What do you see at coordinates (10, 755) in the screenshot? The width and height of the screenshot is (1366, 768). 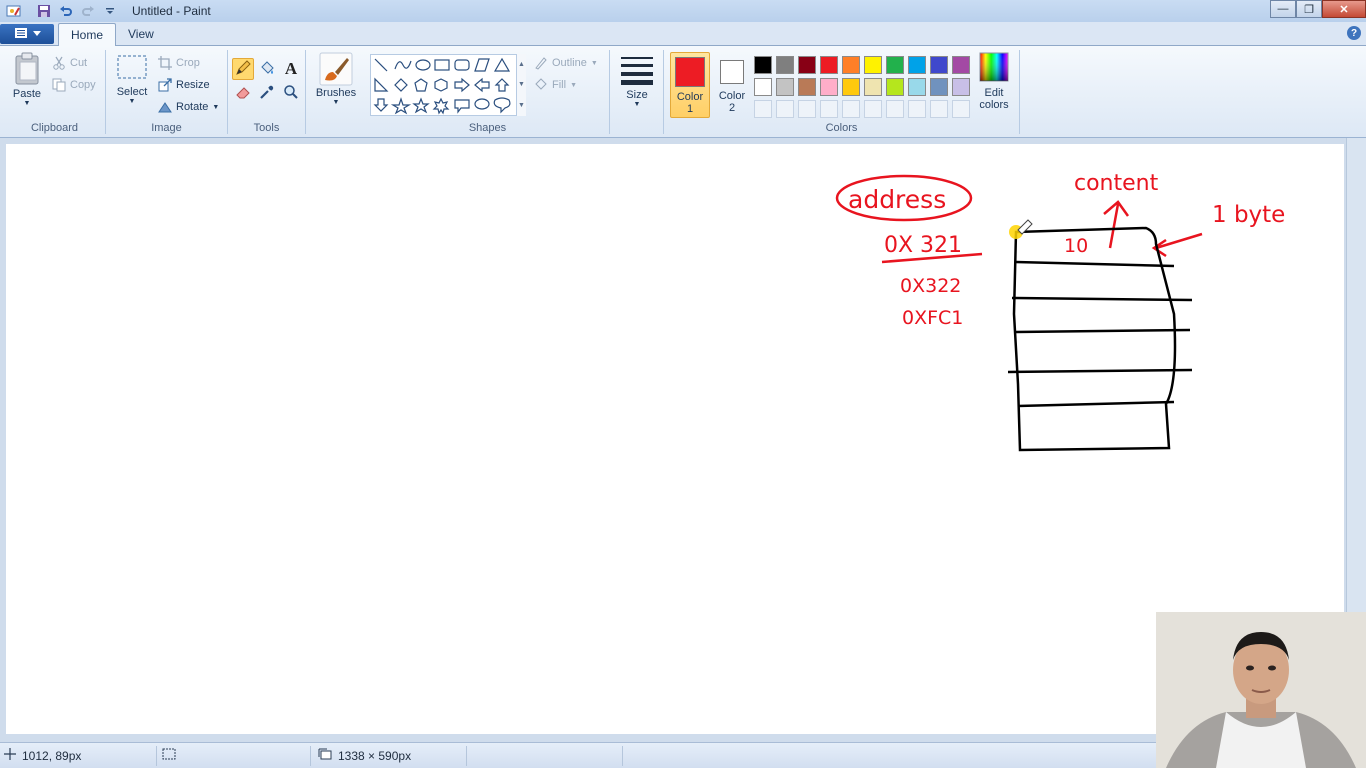 I see `crosshair-icon` at bounding box center [10, 755].